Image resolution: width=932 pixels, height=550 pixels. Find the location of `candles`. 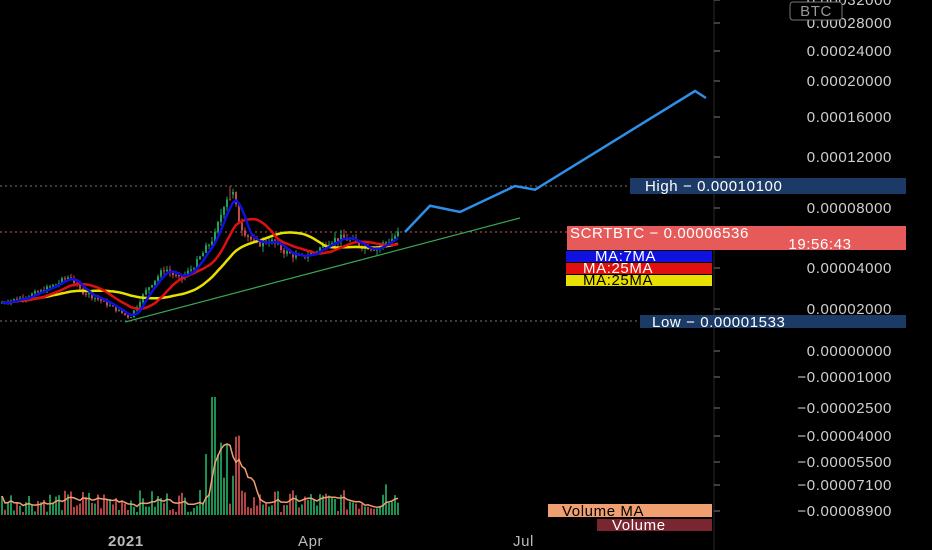

candles is located at coordinates (200, 252).